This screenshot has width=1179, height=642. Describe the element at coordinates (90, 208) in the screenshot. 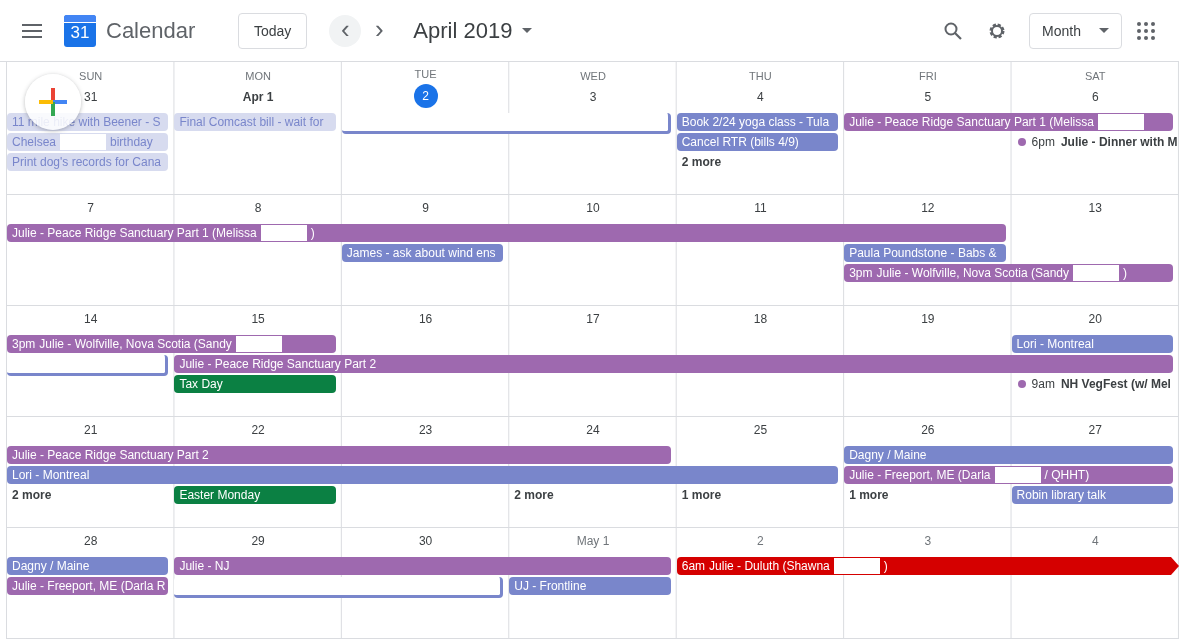

I see `day-number: 7` at that location.